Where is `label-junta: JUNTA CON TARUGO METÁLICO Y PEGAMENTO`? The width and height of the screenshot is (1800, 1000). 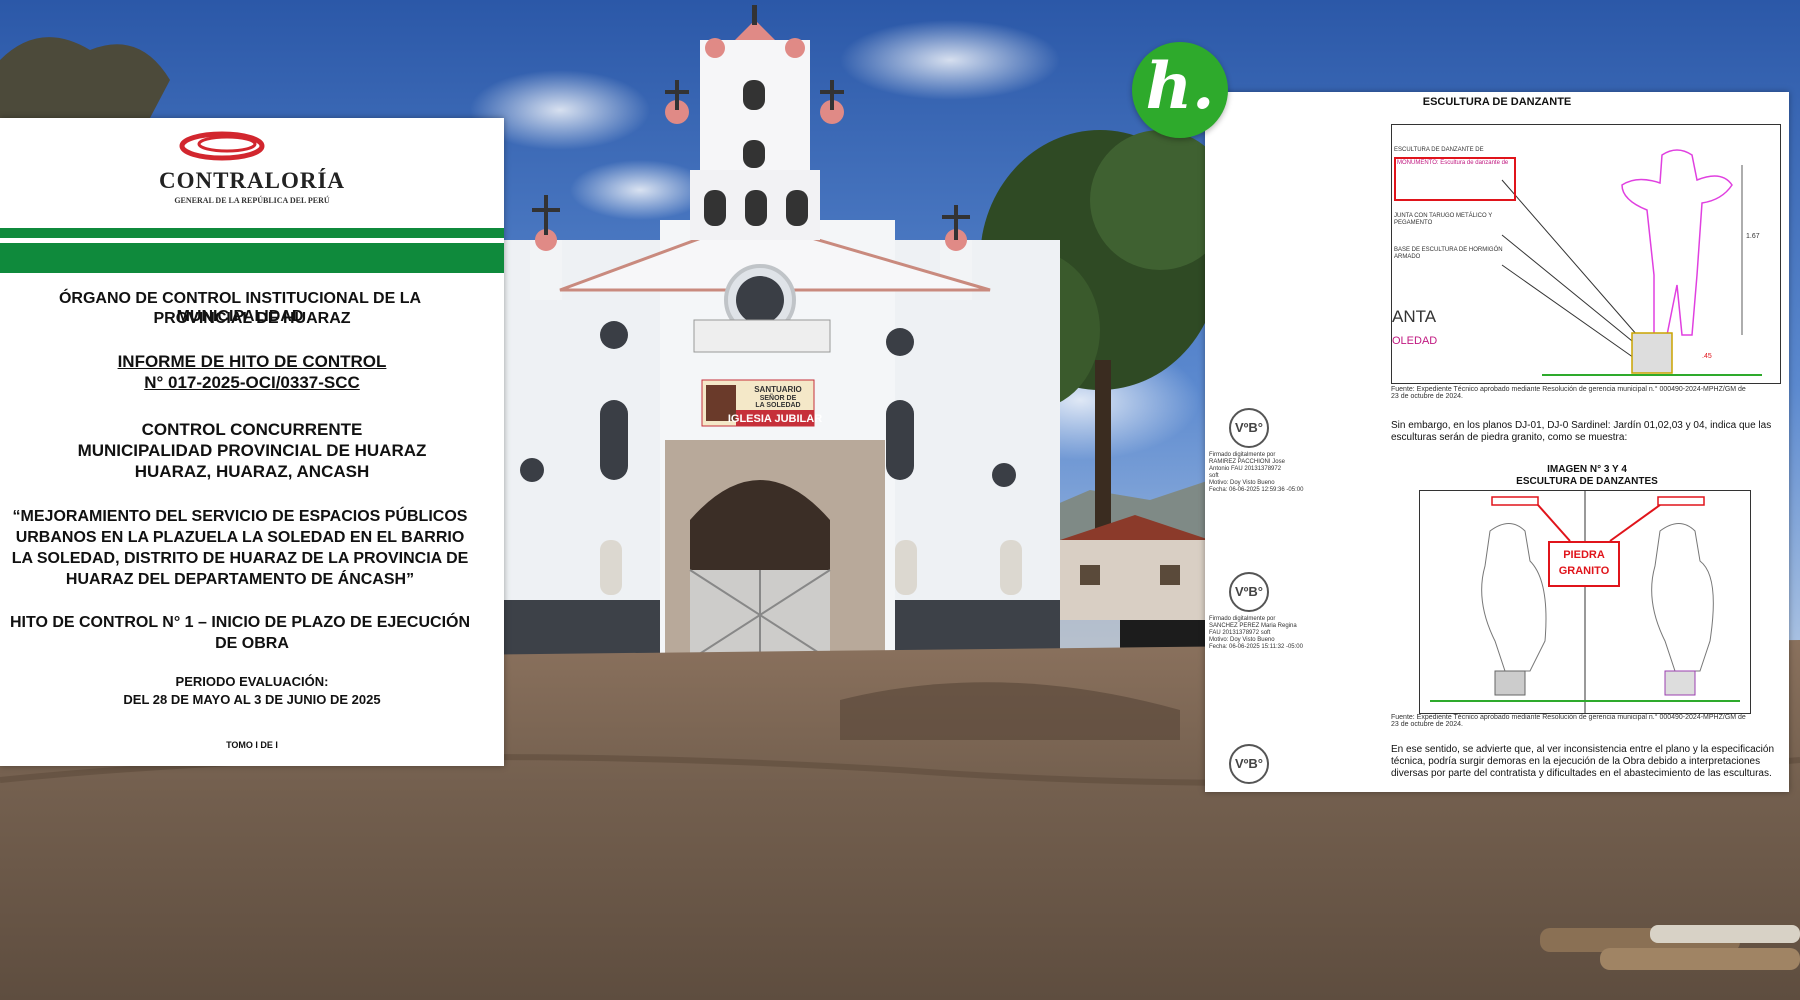
label-junta: JUNTA CON TARUGO METÁLICO Y PEGAMENTO is located at coordinates (1443, 219).